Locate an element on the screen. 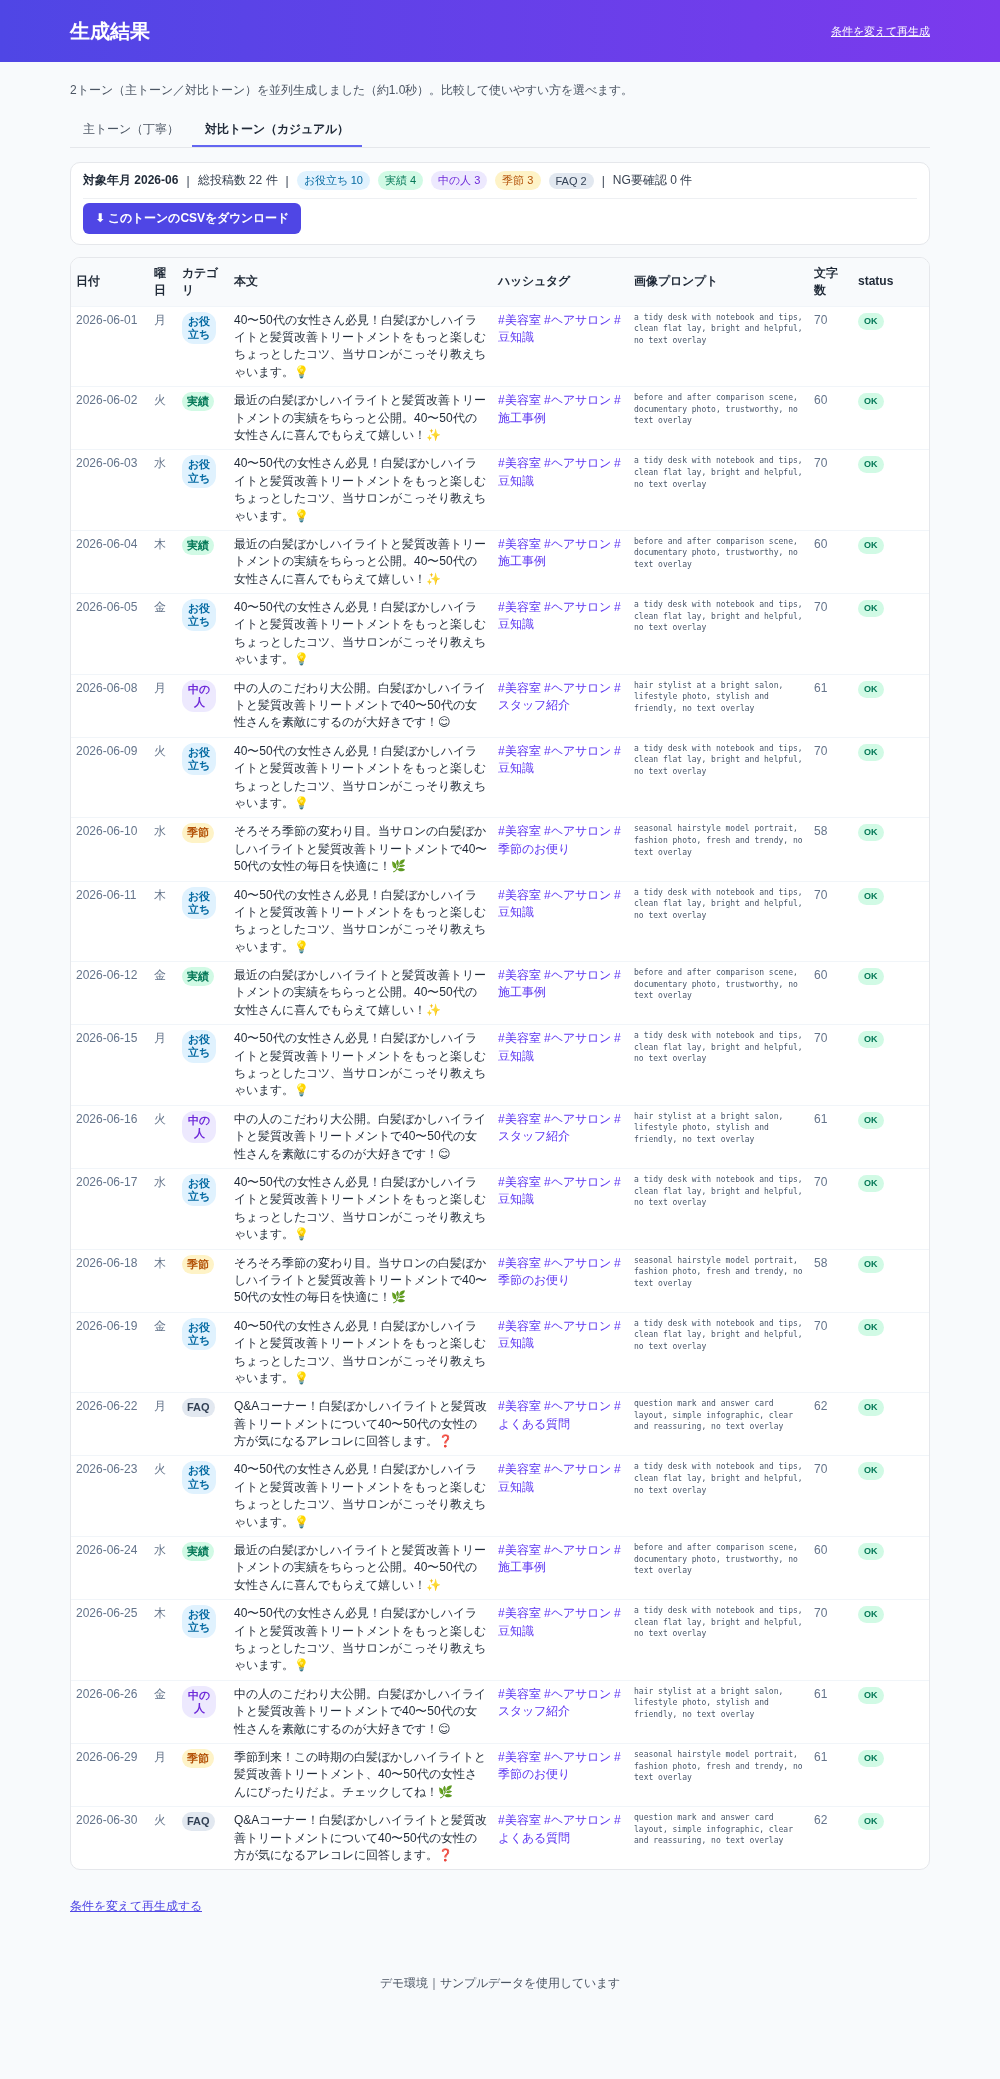  image-prompt-text: hair stylist at a bright salon, lifestyle photo, stylish and friendly, no text overlay is located at coordinates (709, 1128).